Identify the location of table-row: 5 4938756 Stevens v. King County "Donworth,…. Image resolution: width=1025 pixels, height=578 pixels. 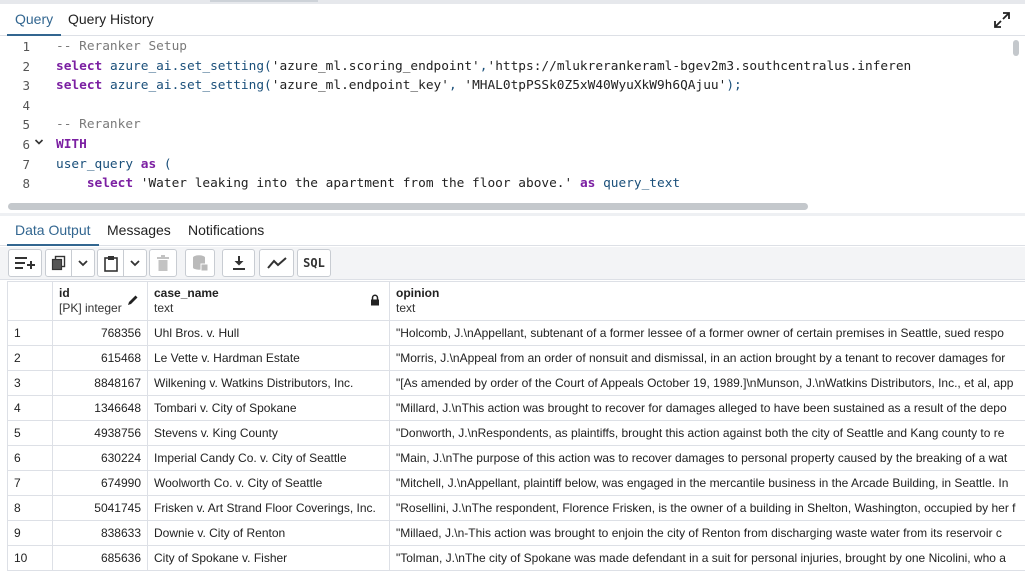
(516, 433).